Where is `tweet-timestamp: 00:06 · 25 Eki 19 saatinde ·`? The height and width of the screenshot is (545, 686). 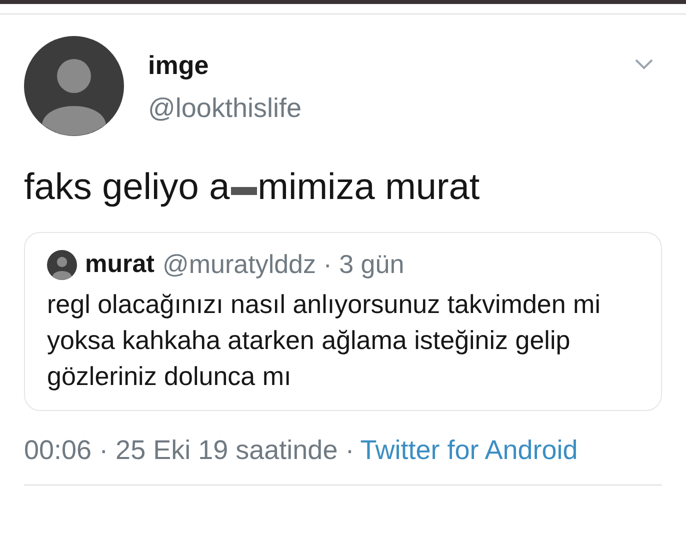 tweet-timestamp: 00:06 · 25 Eki 19 saatinde · is located at coordinates (189, 450).